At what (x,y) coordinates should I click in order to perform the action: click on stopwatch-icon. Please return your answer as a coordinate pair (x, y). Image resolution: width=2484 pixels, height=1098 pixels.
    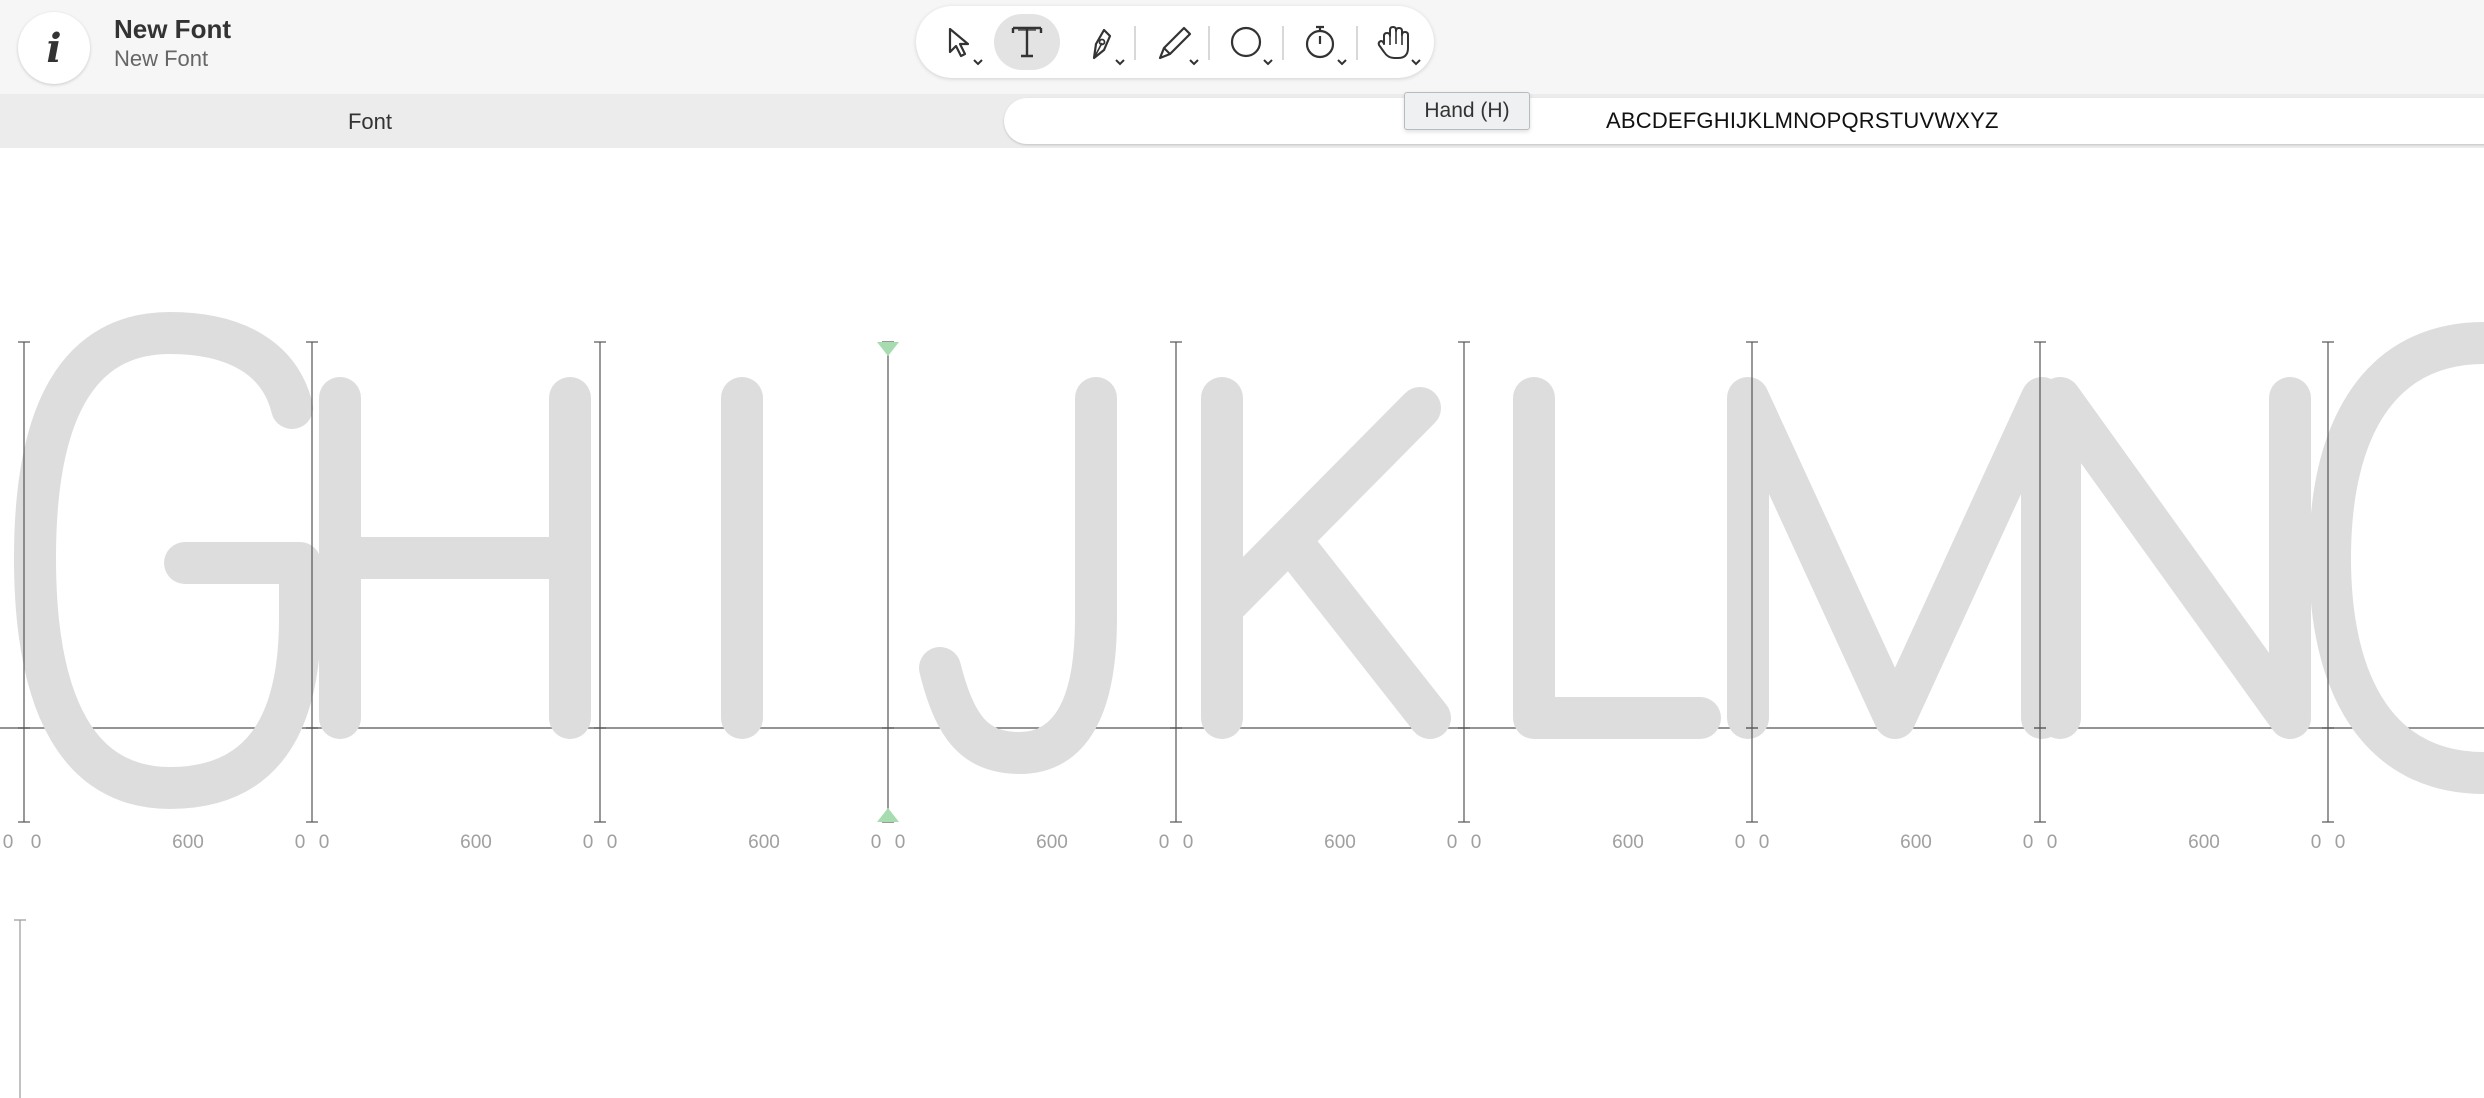
    Looking at the image, I should click on (1326, 45).